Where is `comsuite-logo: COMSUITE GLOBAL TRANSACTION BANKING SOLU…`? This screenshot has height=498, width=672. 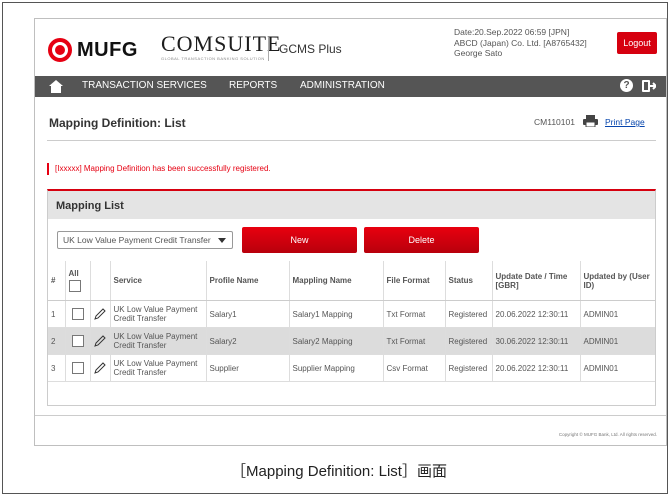 comsuite-logo: COMSUITE GLOBAL TRANSACTION BANKING SOLU… is located at coordinates (221, 46).